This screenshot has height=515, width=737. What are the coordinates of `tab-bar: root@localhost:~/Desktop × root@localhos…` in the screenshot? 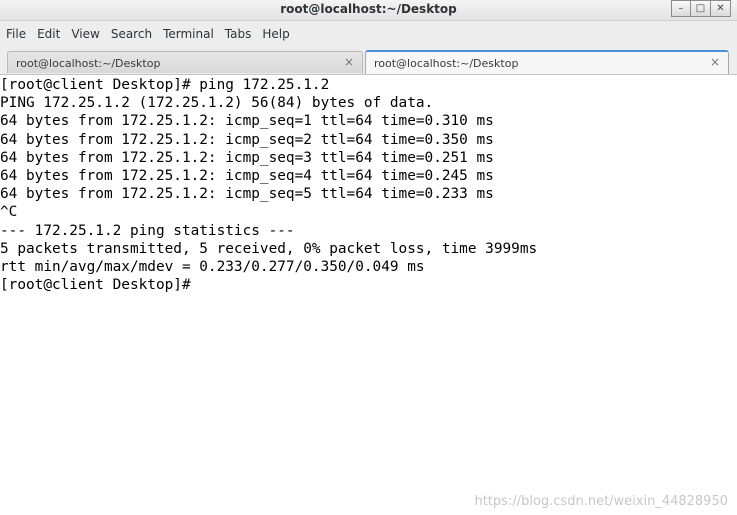 It's located at (368, 61).